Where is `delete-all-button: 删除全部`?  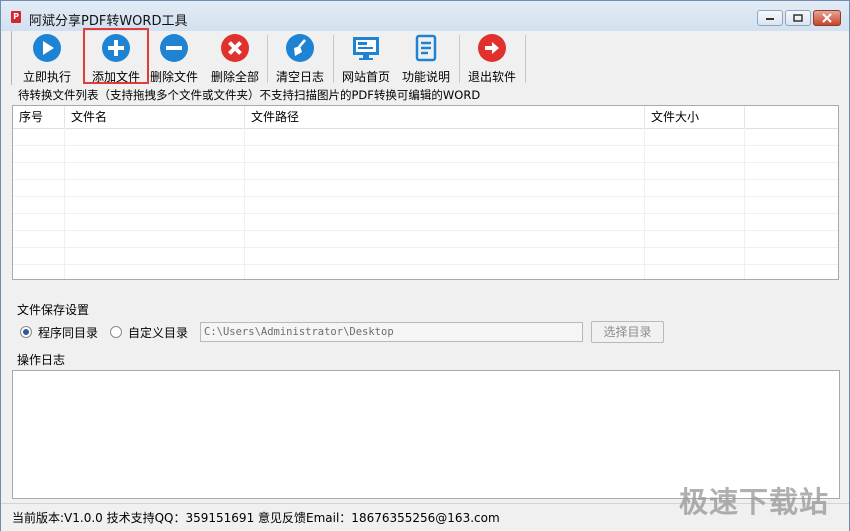
delete-all-button: 删除全部 is located at coordinates (235, 59).